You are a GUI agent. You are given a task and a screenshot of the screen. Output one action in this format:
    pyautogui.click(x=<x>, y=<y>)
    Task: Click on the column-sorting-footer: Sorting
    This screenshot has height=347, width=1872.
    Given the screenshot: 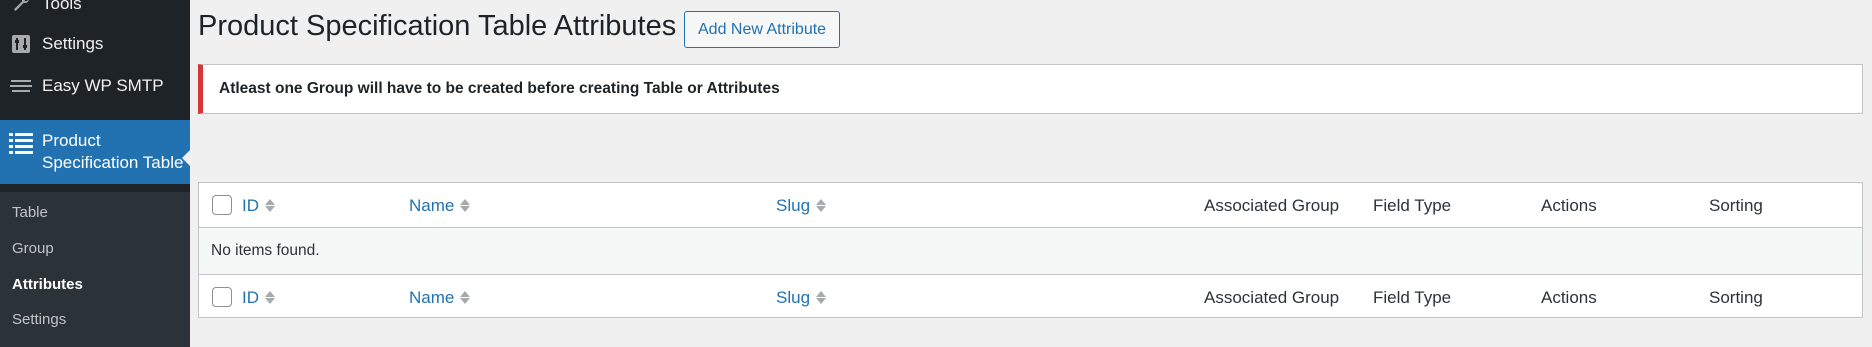 What is the action you would take?
    pyautogui.click(x=1736, y=297)
    